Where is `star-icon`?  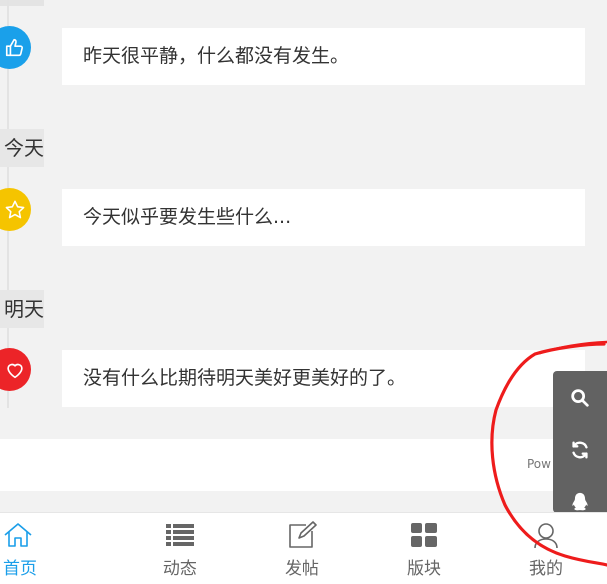 star-icon is located at coordinates (15, 209).